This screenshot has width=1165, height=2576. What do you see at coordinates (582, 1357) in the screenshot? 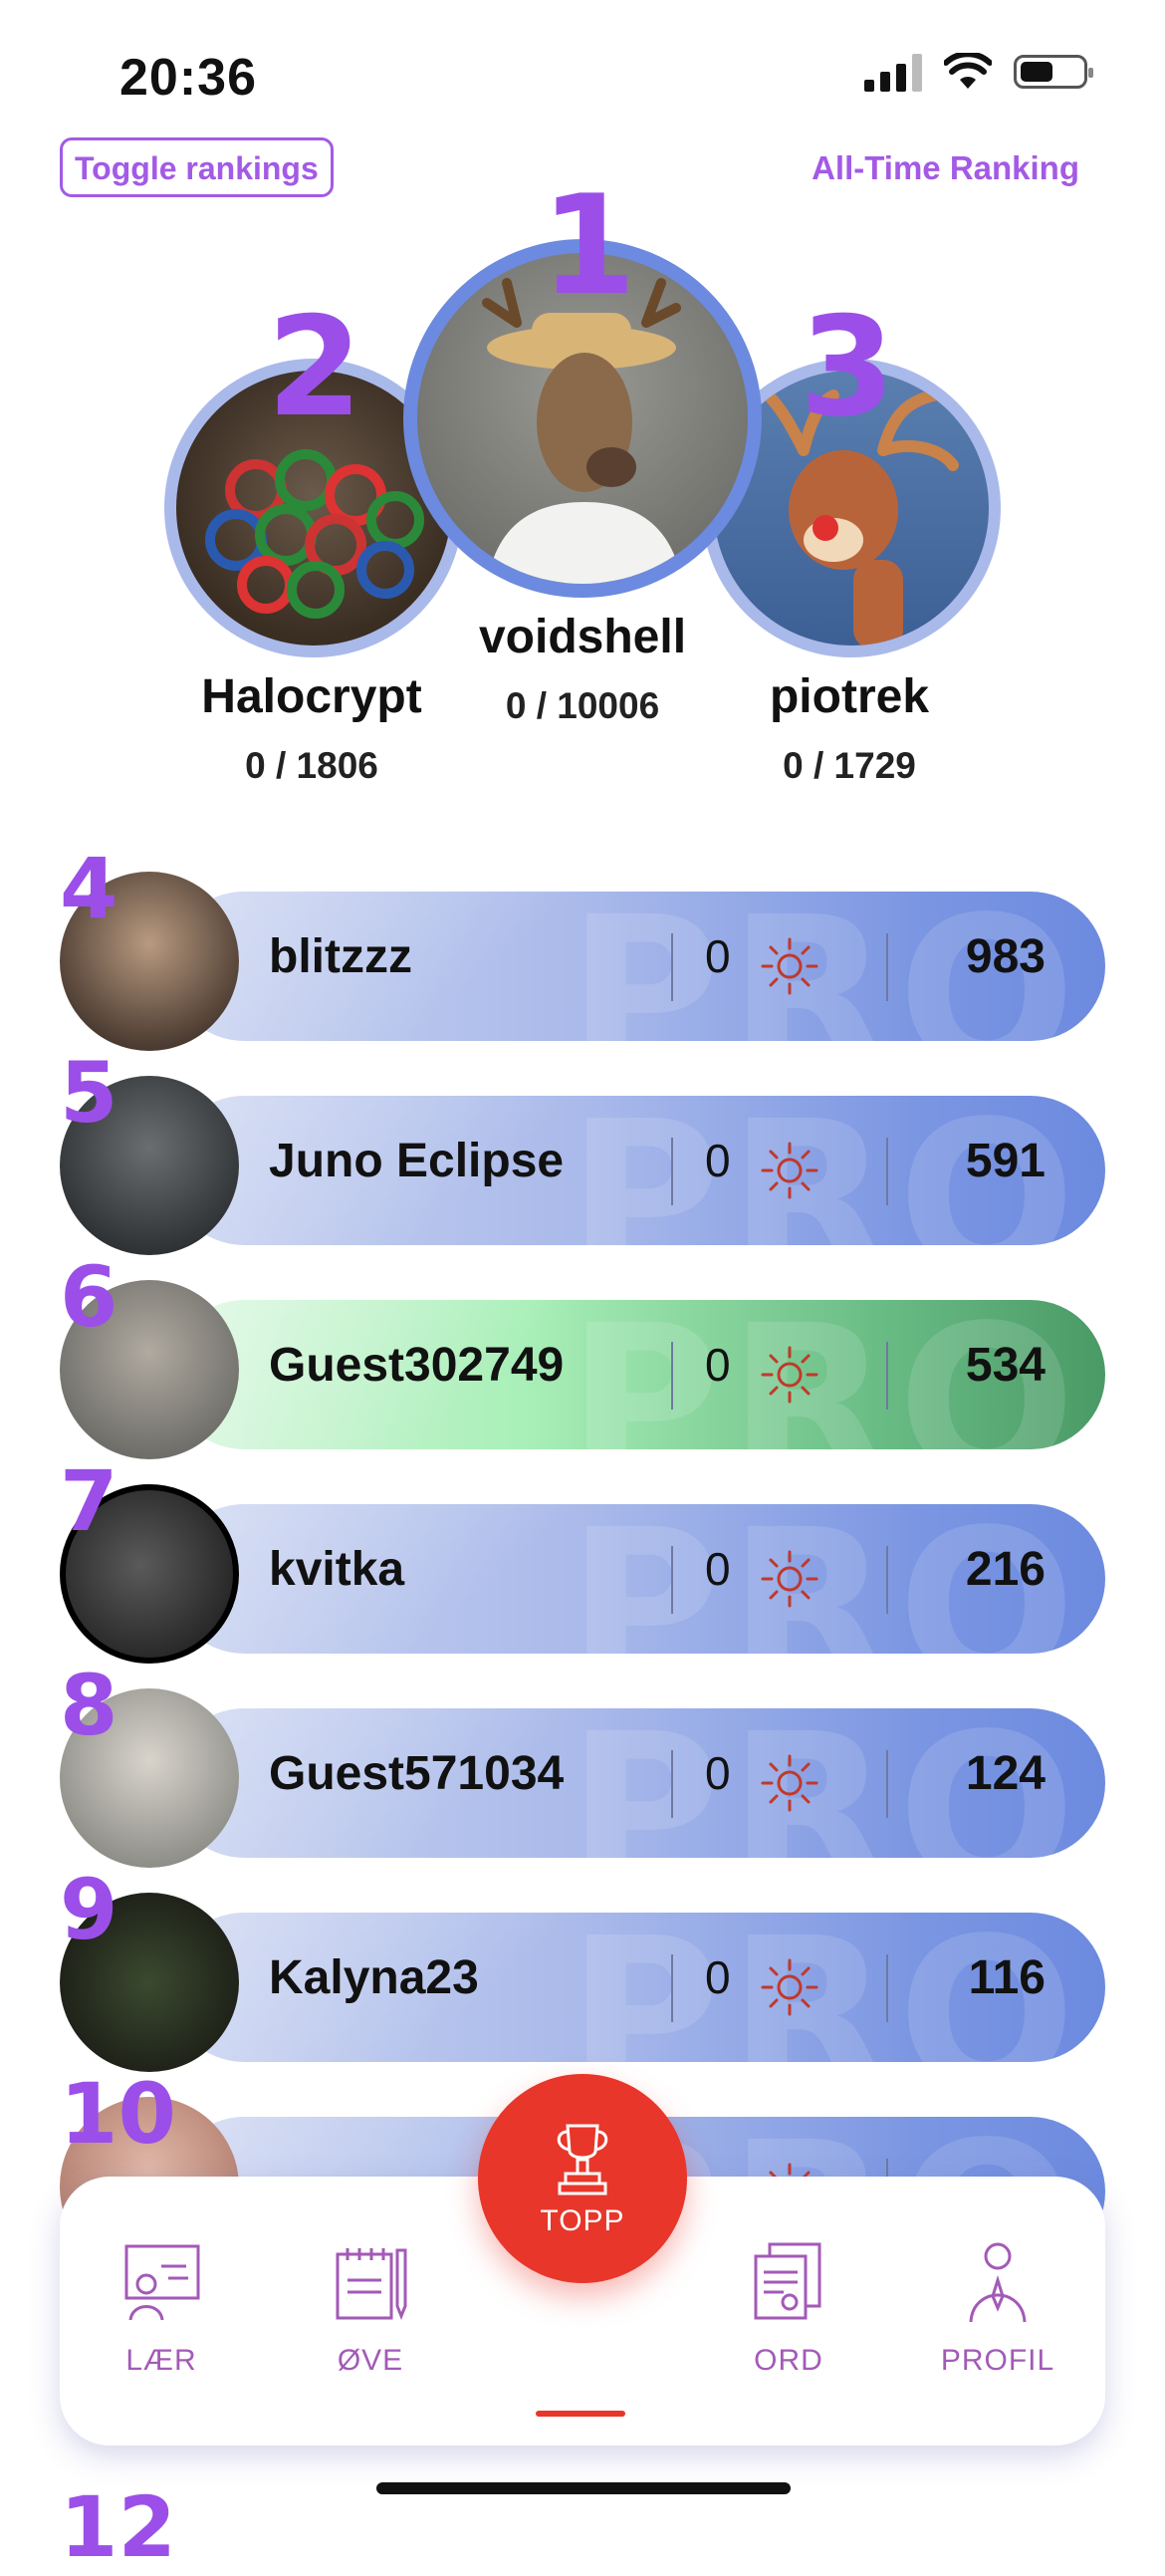
I see `ranking-row: PRO 6 Guest302749 0 534` at bounding box center [582, 1357].